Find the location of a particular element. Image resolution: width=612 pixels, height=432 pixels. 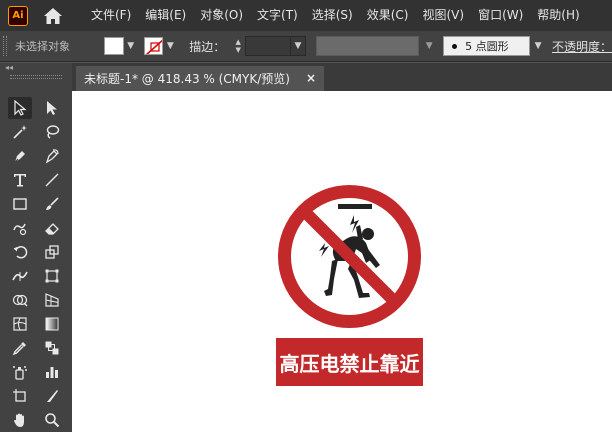

document-tab-bar: 未标题-1* @ 418.43 % (CMYK/预览) × is located at coordinates (342, 77).